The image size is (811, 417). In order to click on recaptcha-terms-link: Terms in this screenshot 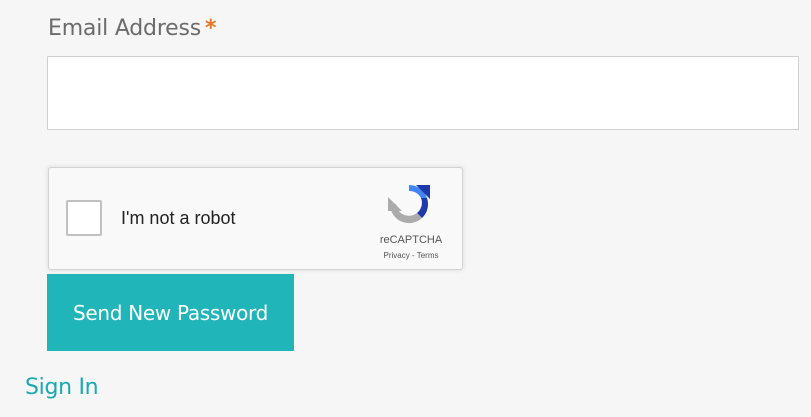, I will do `click(428, 255)`.